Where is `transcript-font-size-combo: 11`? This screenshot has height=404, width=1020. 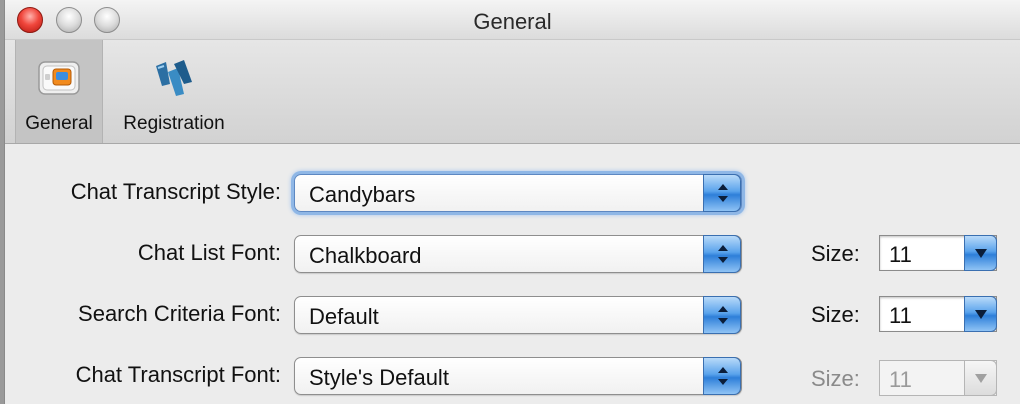
transcript-font-size-combo: 11 is located at coordinates (938, 378).